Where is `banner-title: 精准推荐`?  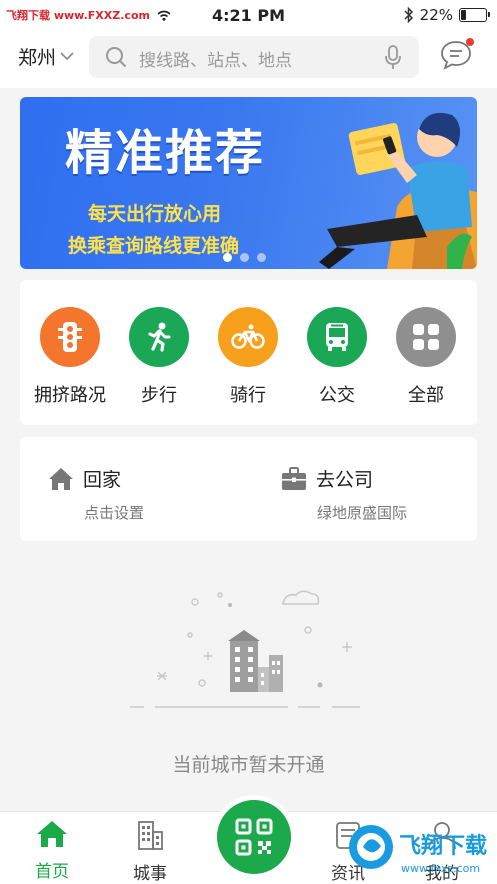
banner-title: 精准推荐 is located at coordinates (165, 153).